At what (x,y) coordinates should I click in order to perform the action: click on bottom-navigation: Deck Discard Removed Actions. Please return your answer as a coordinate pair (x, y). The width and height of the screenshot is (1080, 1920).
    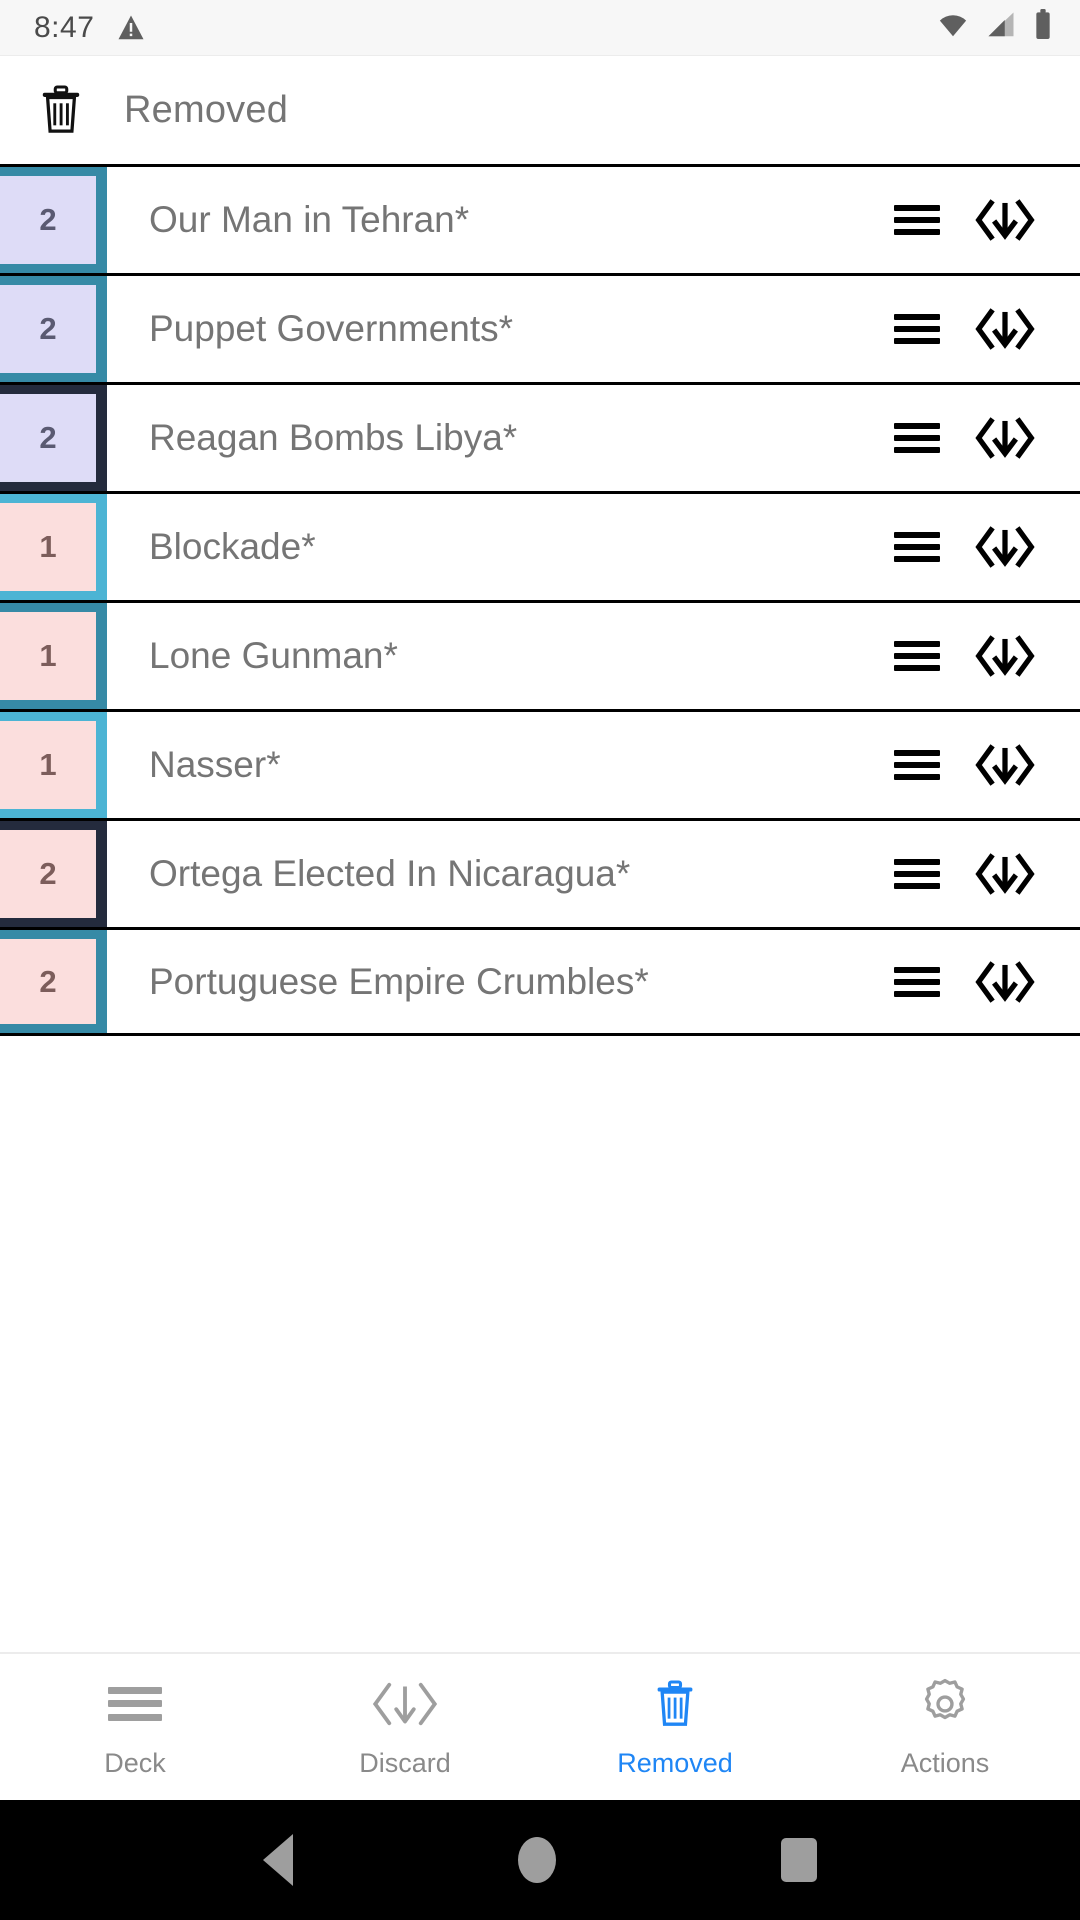
    Looking at the image, I should click on (540, 1726).